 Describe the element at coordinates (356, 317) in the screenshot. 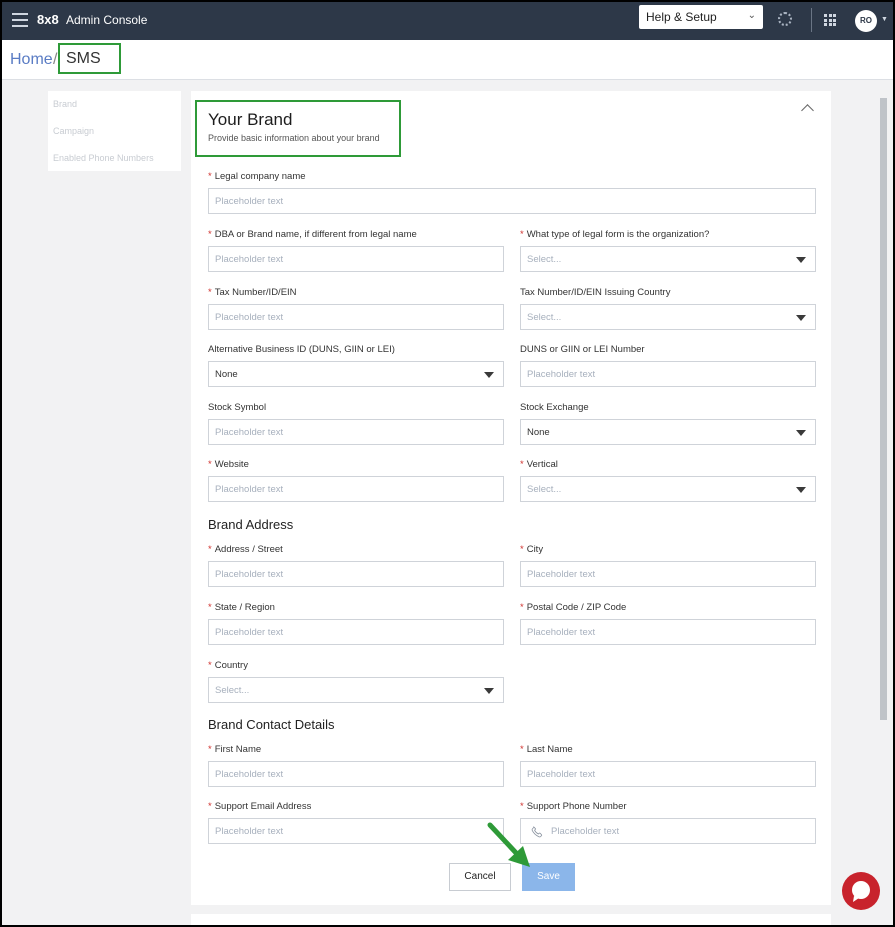

I see `tax-number-input: Placeholder text` at that location.